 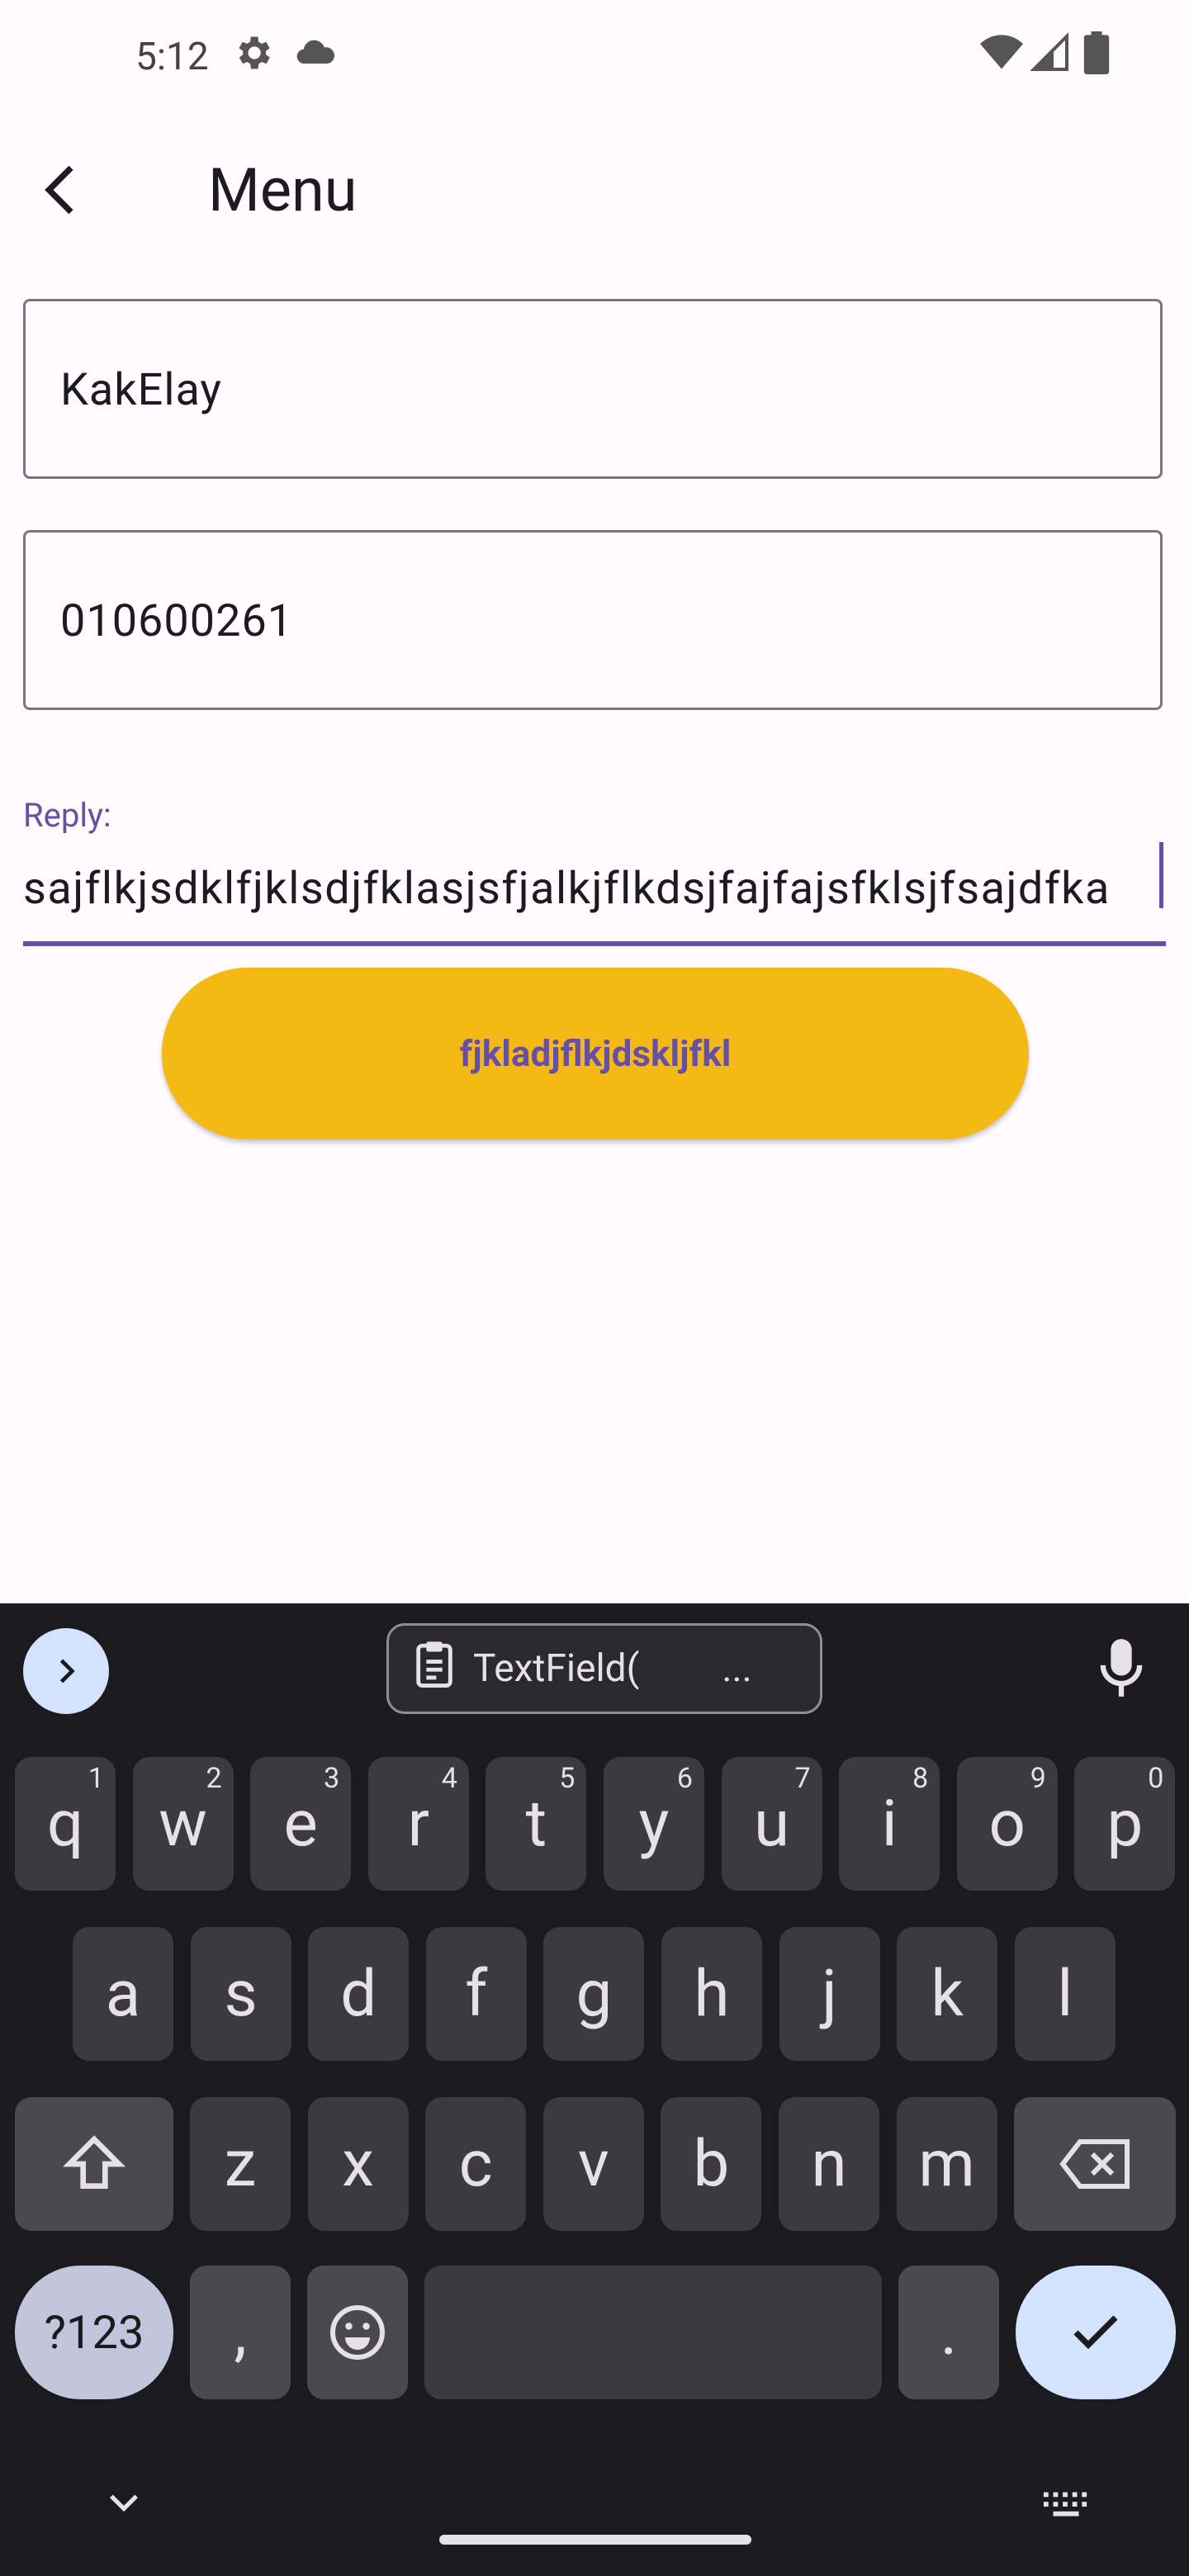 What do you see at coordinates (332, 1778) in the screenshot?
I see `key-hint: 3` at bounding box center [332, 1778].